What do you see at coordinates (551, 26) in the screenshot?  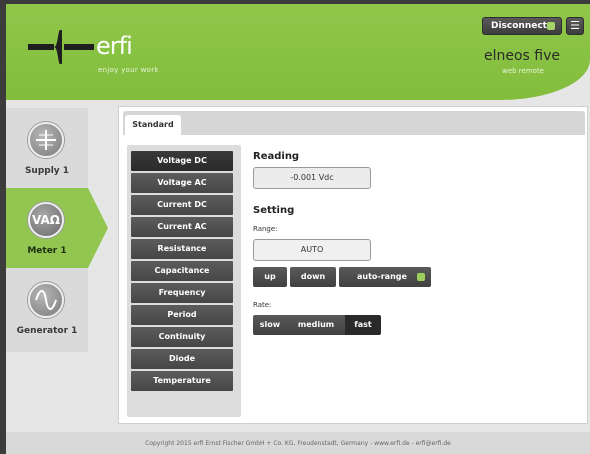 I see `connection-status-icon` at bounding box center [551, 26].